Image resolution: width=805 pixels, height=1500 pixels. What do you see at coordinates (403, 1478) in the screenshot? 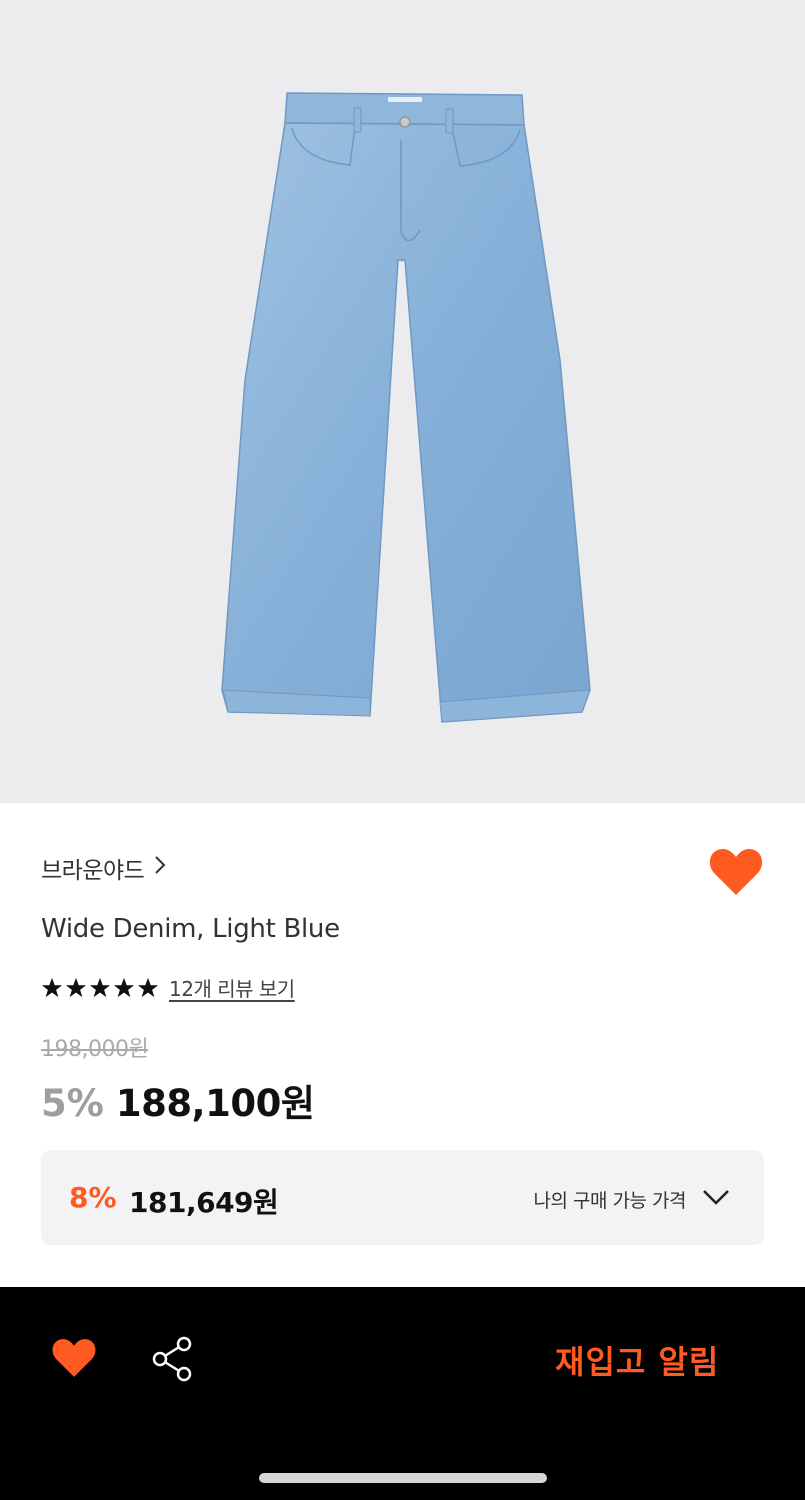
I see `home-indicator` at bounding box center [403, 1478].